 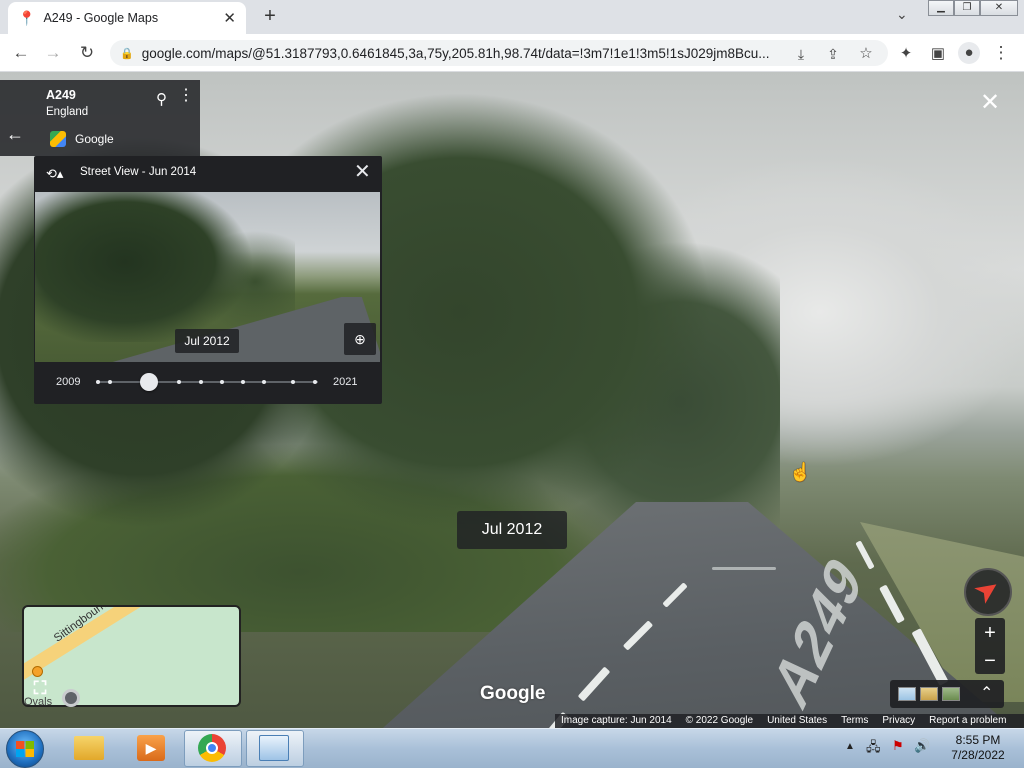 I want to click on close-time-travel-icon: ✕, so click(x=362, y=172).